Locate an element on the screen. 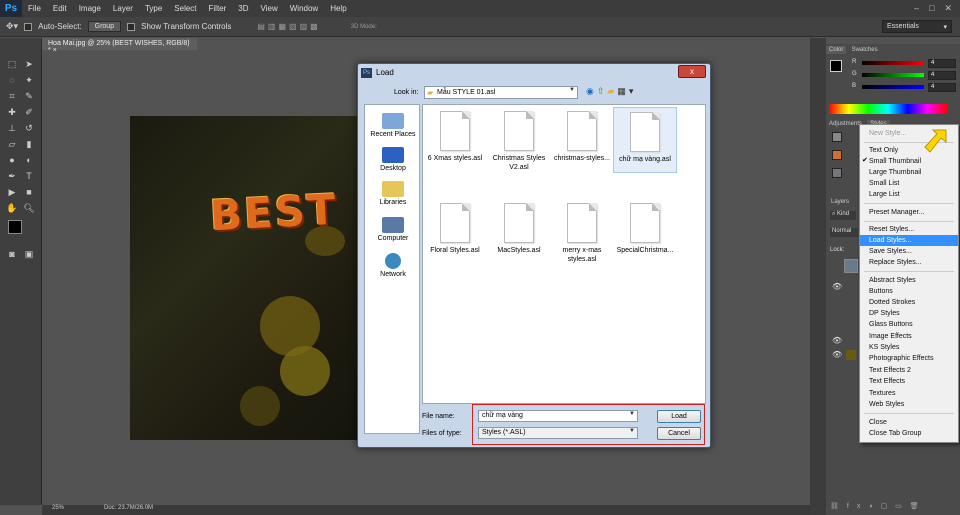 The image size is (960, 515). screen-mode-icon: ▣ is located at coordinates (29, 254).